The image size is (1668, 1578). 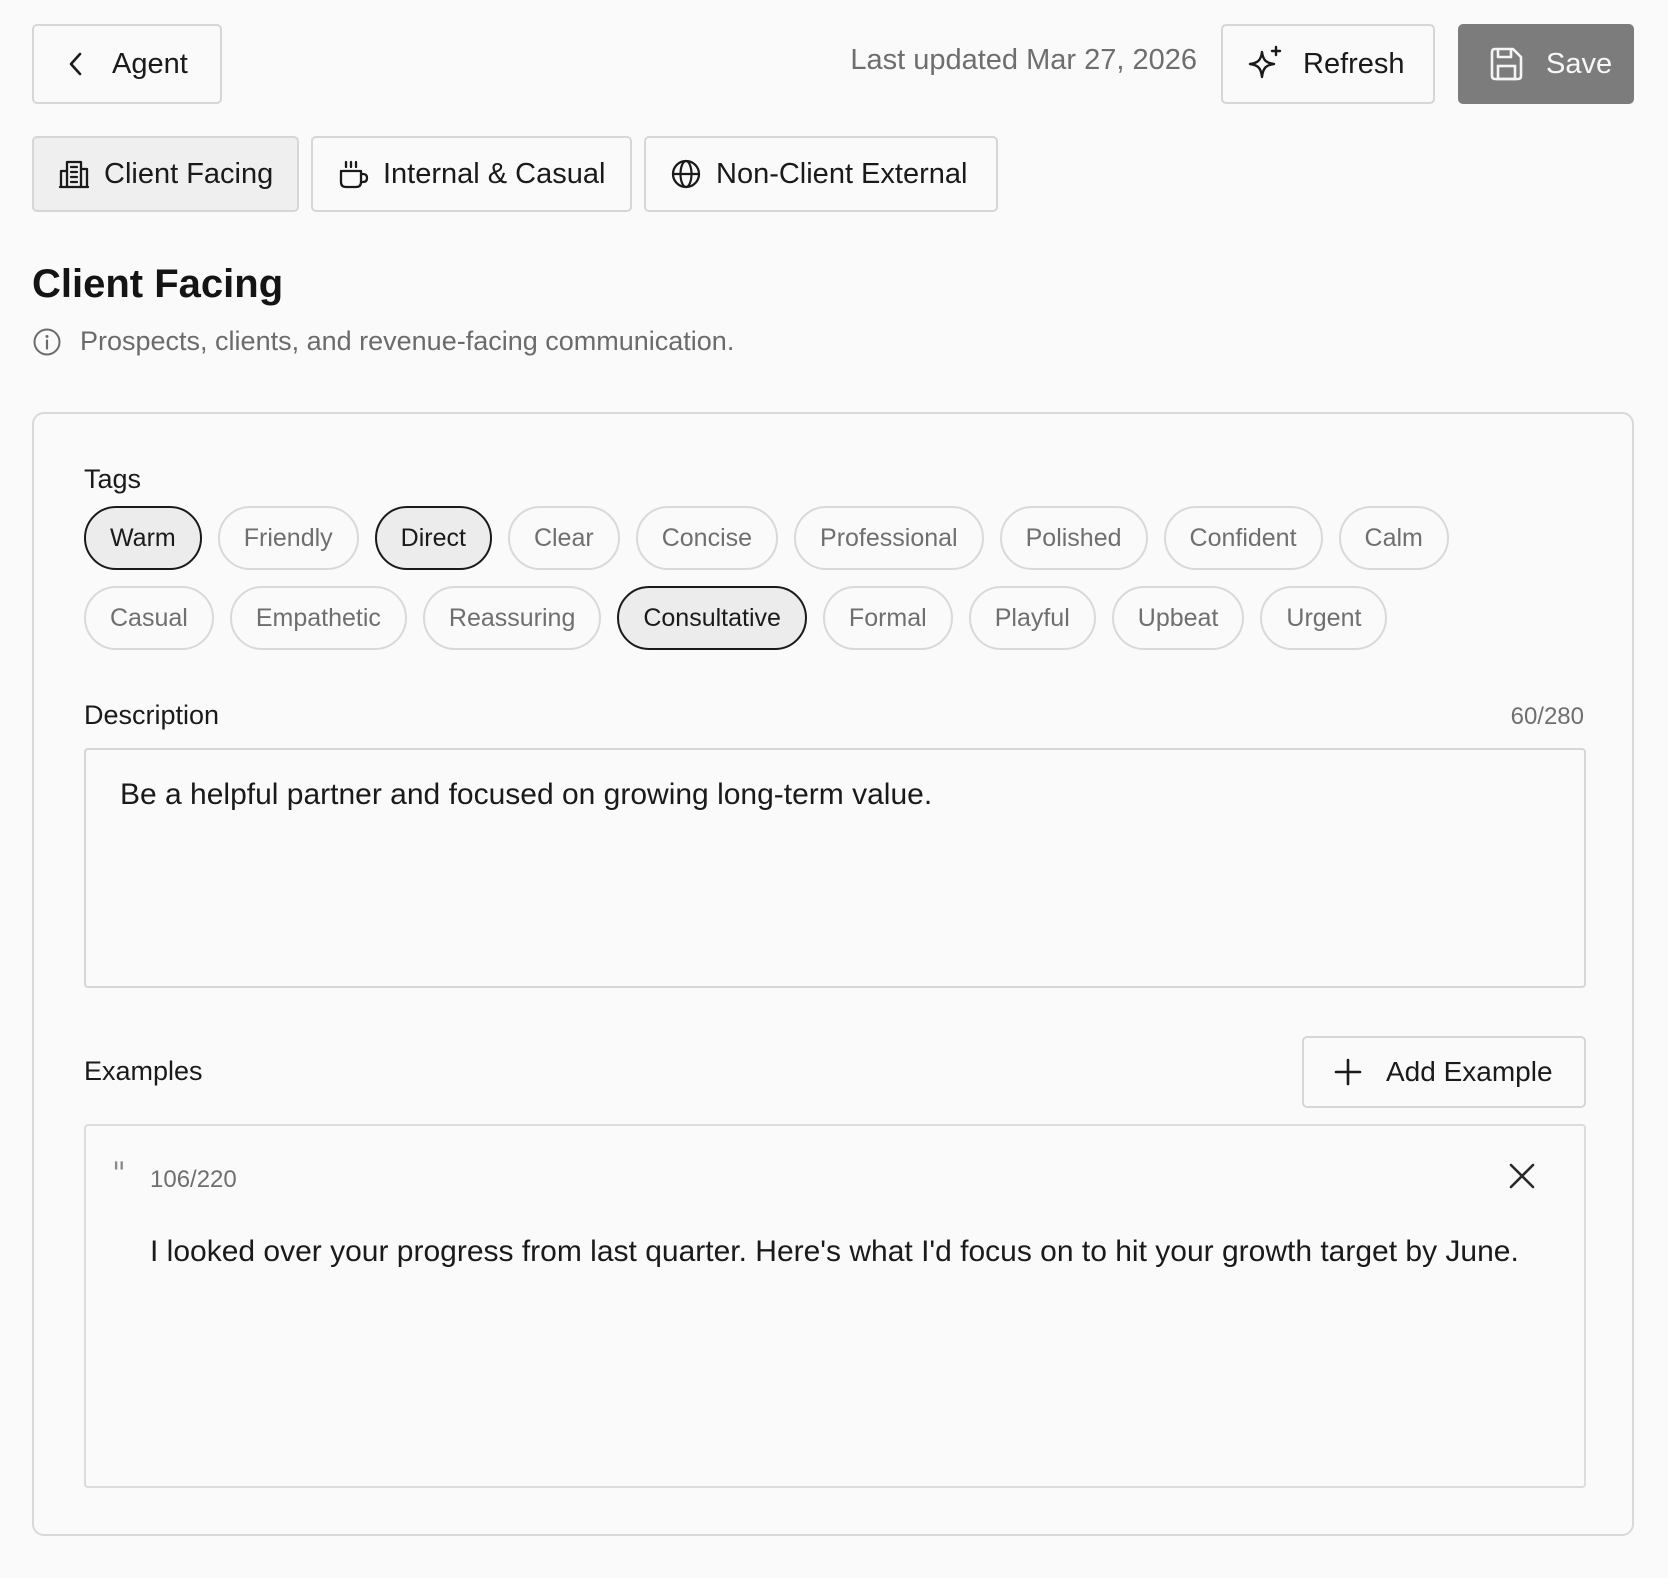 I want to click on tag-pill-formal: Formal, so click(x=887, y=618).